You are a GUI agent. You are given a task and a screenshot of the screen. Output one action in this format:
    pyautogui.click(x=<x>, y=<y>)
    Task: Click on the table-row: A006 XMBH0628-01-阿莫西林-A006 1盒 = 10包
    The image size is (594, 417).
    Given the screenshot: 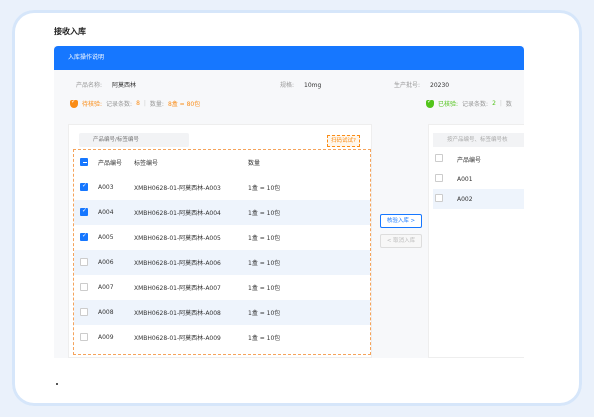 What is the action you would take?
    pyautogui.click(x=222, y=262)
    